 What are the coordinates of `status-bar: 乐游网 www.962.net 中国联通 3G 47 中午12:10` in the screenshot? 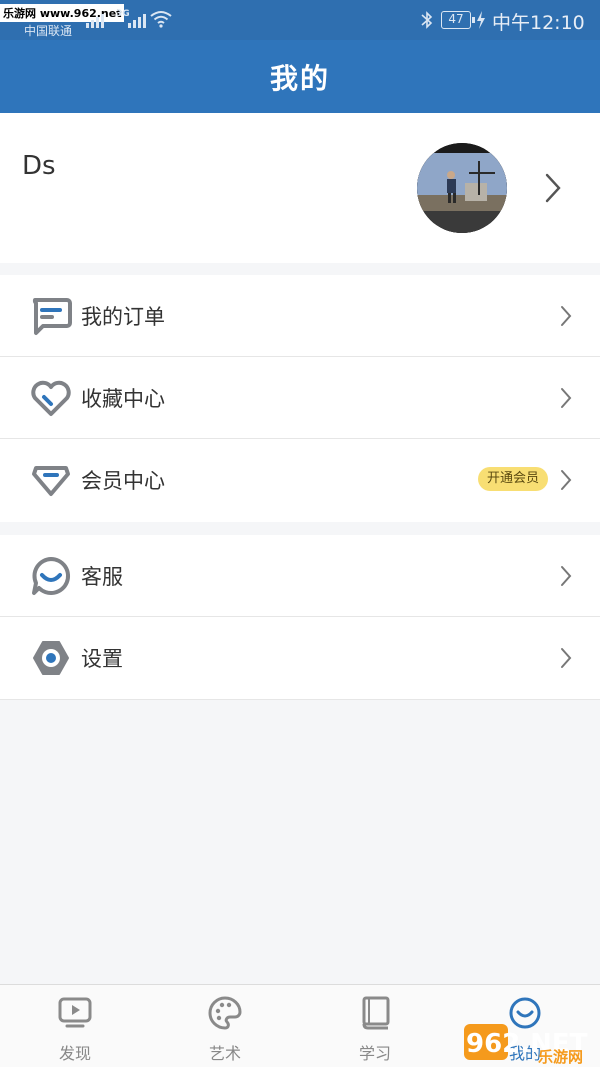 It's located at (300, 20).